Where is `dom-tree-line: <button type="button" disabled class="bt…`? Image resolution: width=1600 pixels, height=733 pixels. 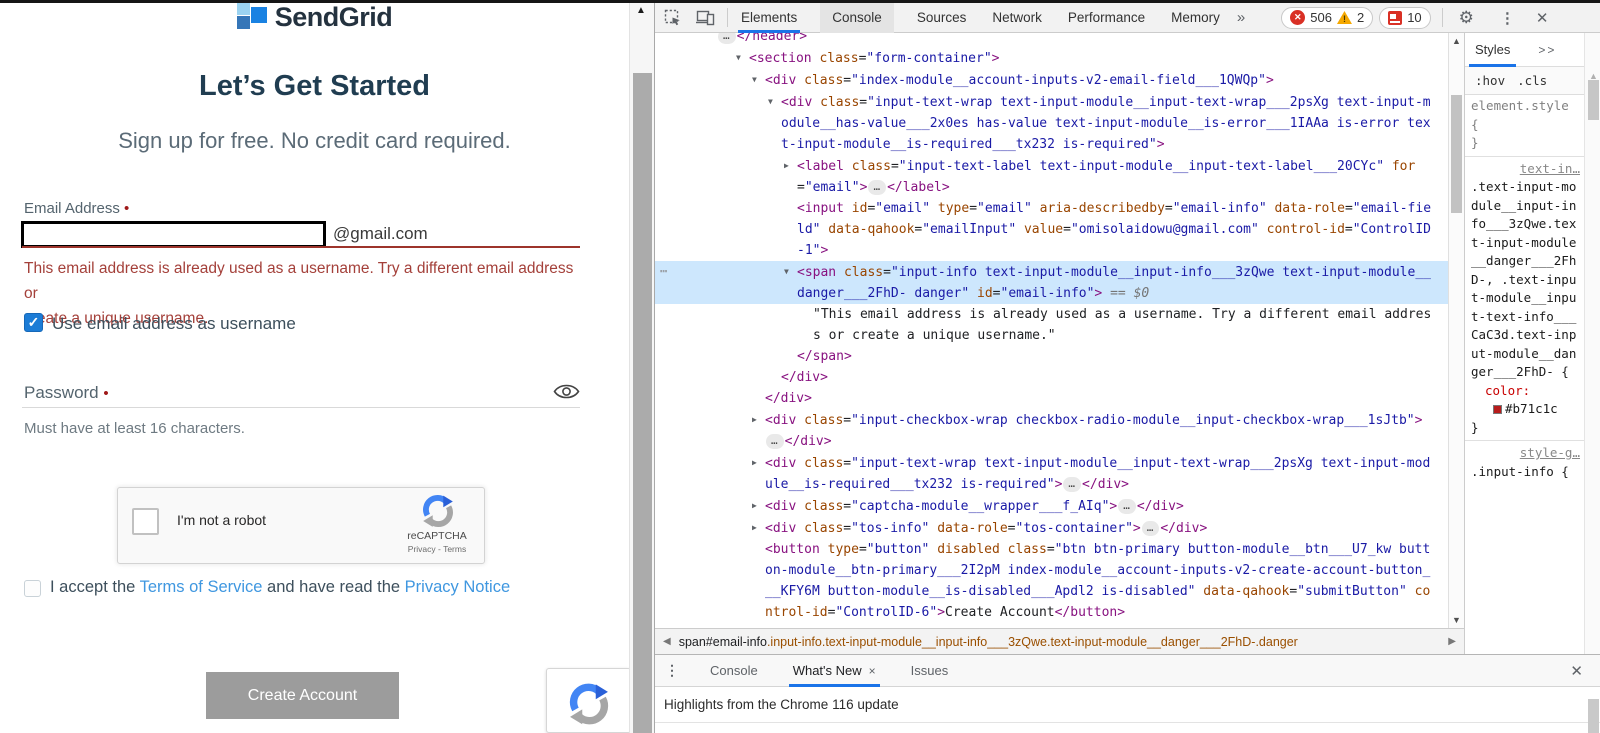 dom-tree-line: <button type="button" disabled class="bt… is located at coordinates (1051, 581).